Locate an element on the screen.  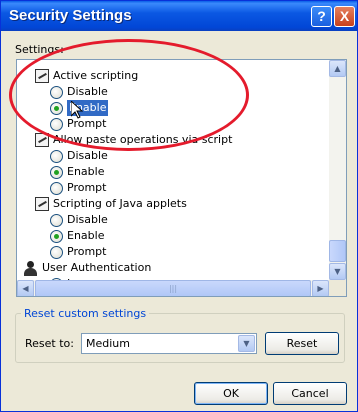
tree-category: Scripting of Java applets is located at coordinates (111, 204).